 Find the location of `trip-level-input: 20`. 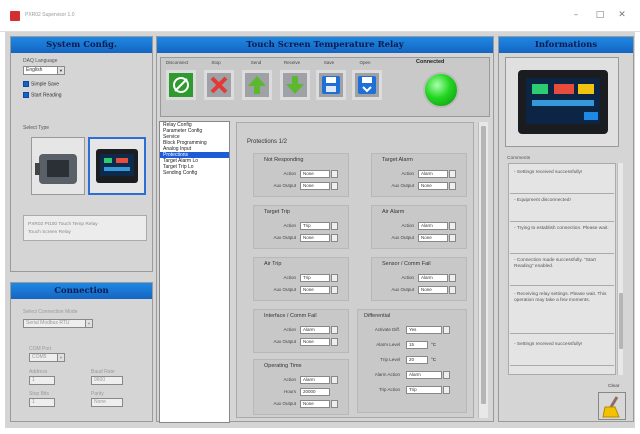

trip-level-input: 20 is located at coordinates (417, 360).